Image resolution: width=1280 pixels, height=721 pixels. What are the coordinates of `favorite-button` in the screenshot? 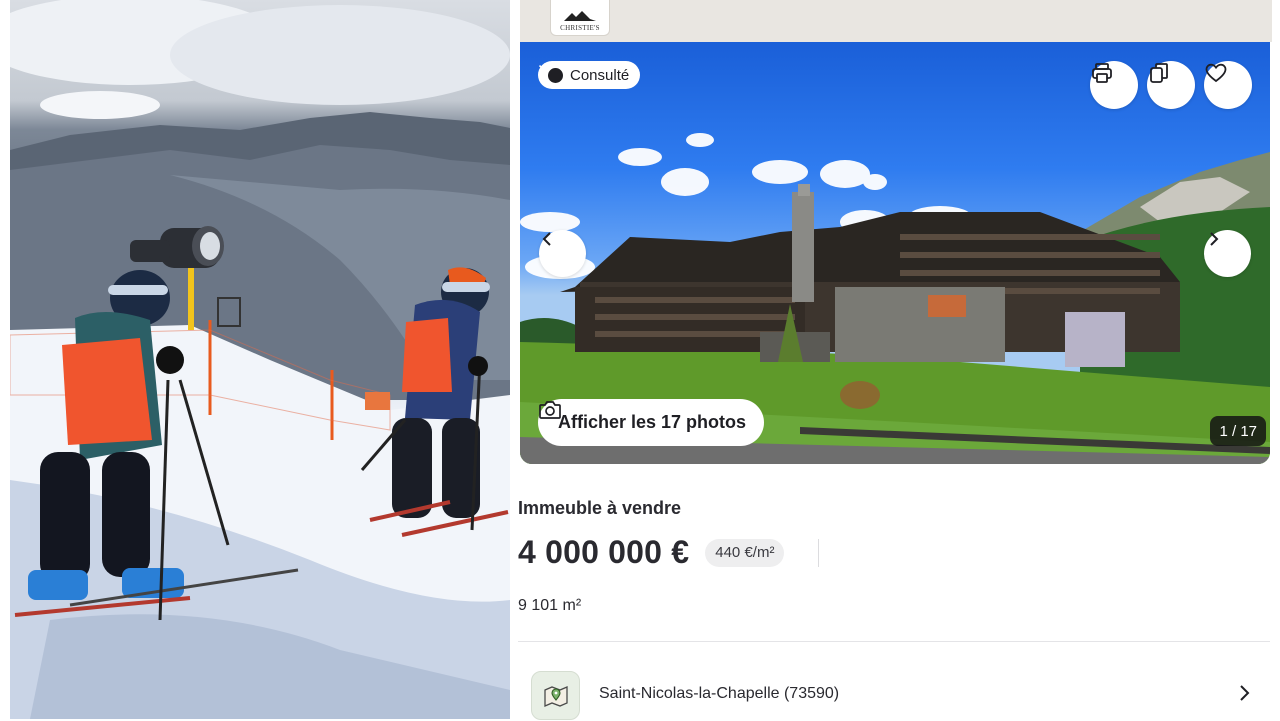 It's located at (1228, 85).